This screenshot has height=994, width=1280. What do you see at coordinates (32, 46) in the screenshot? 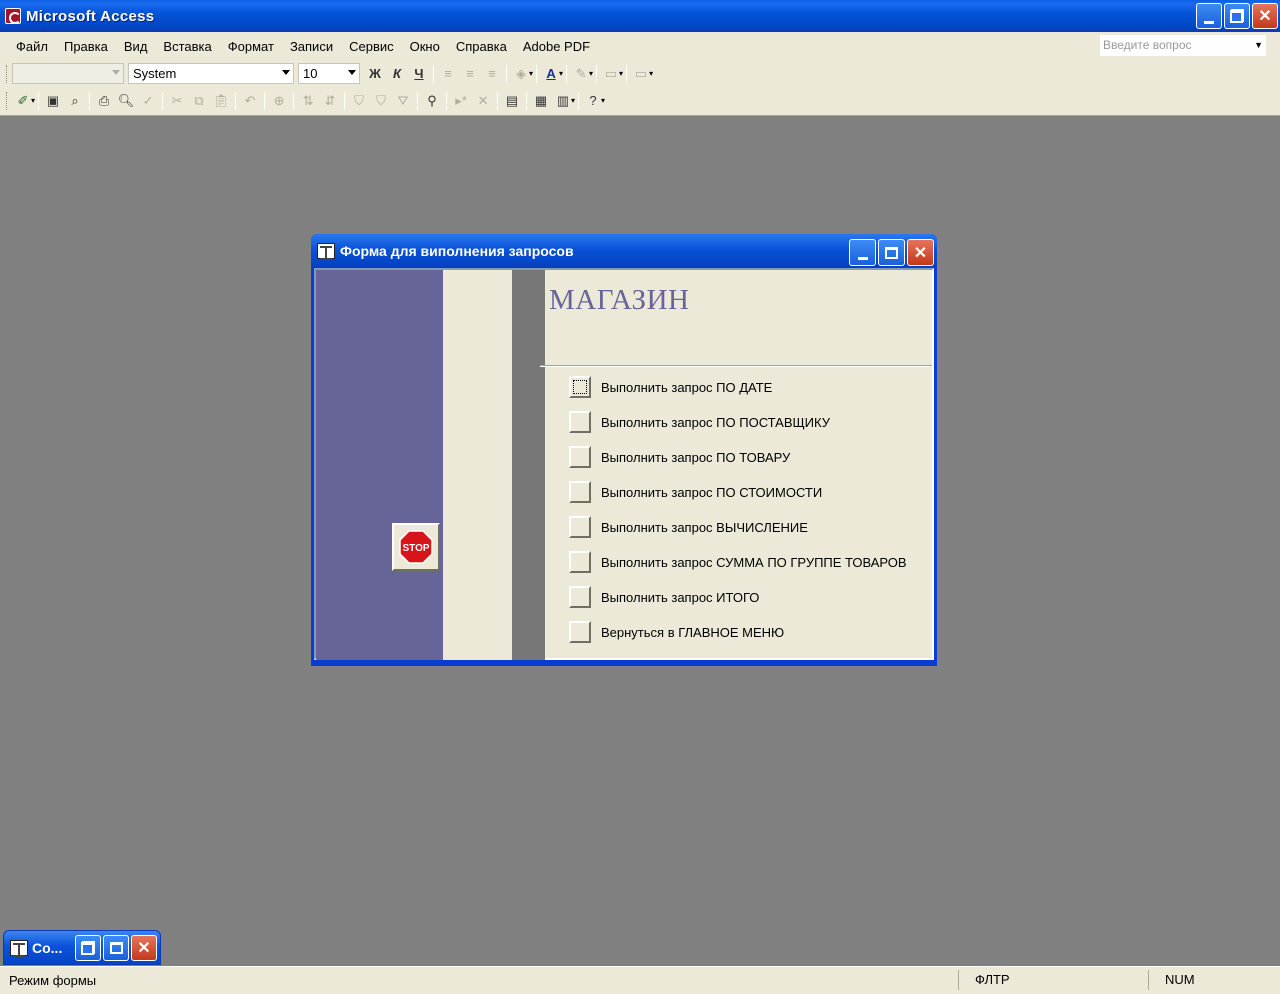
I see `menu-file: Файл` at bounding box center [32, 46].